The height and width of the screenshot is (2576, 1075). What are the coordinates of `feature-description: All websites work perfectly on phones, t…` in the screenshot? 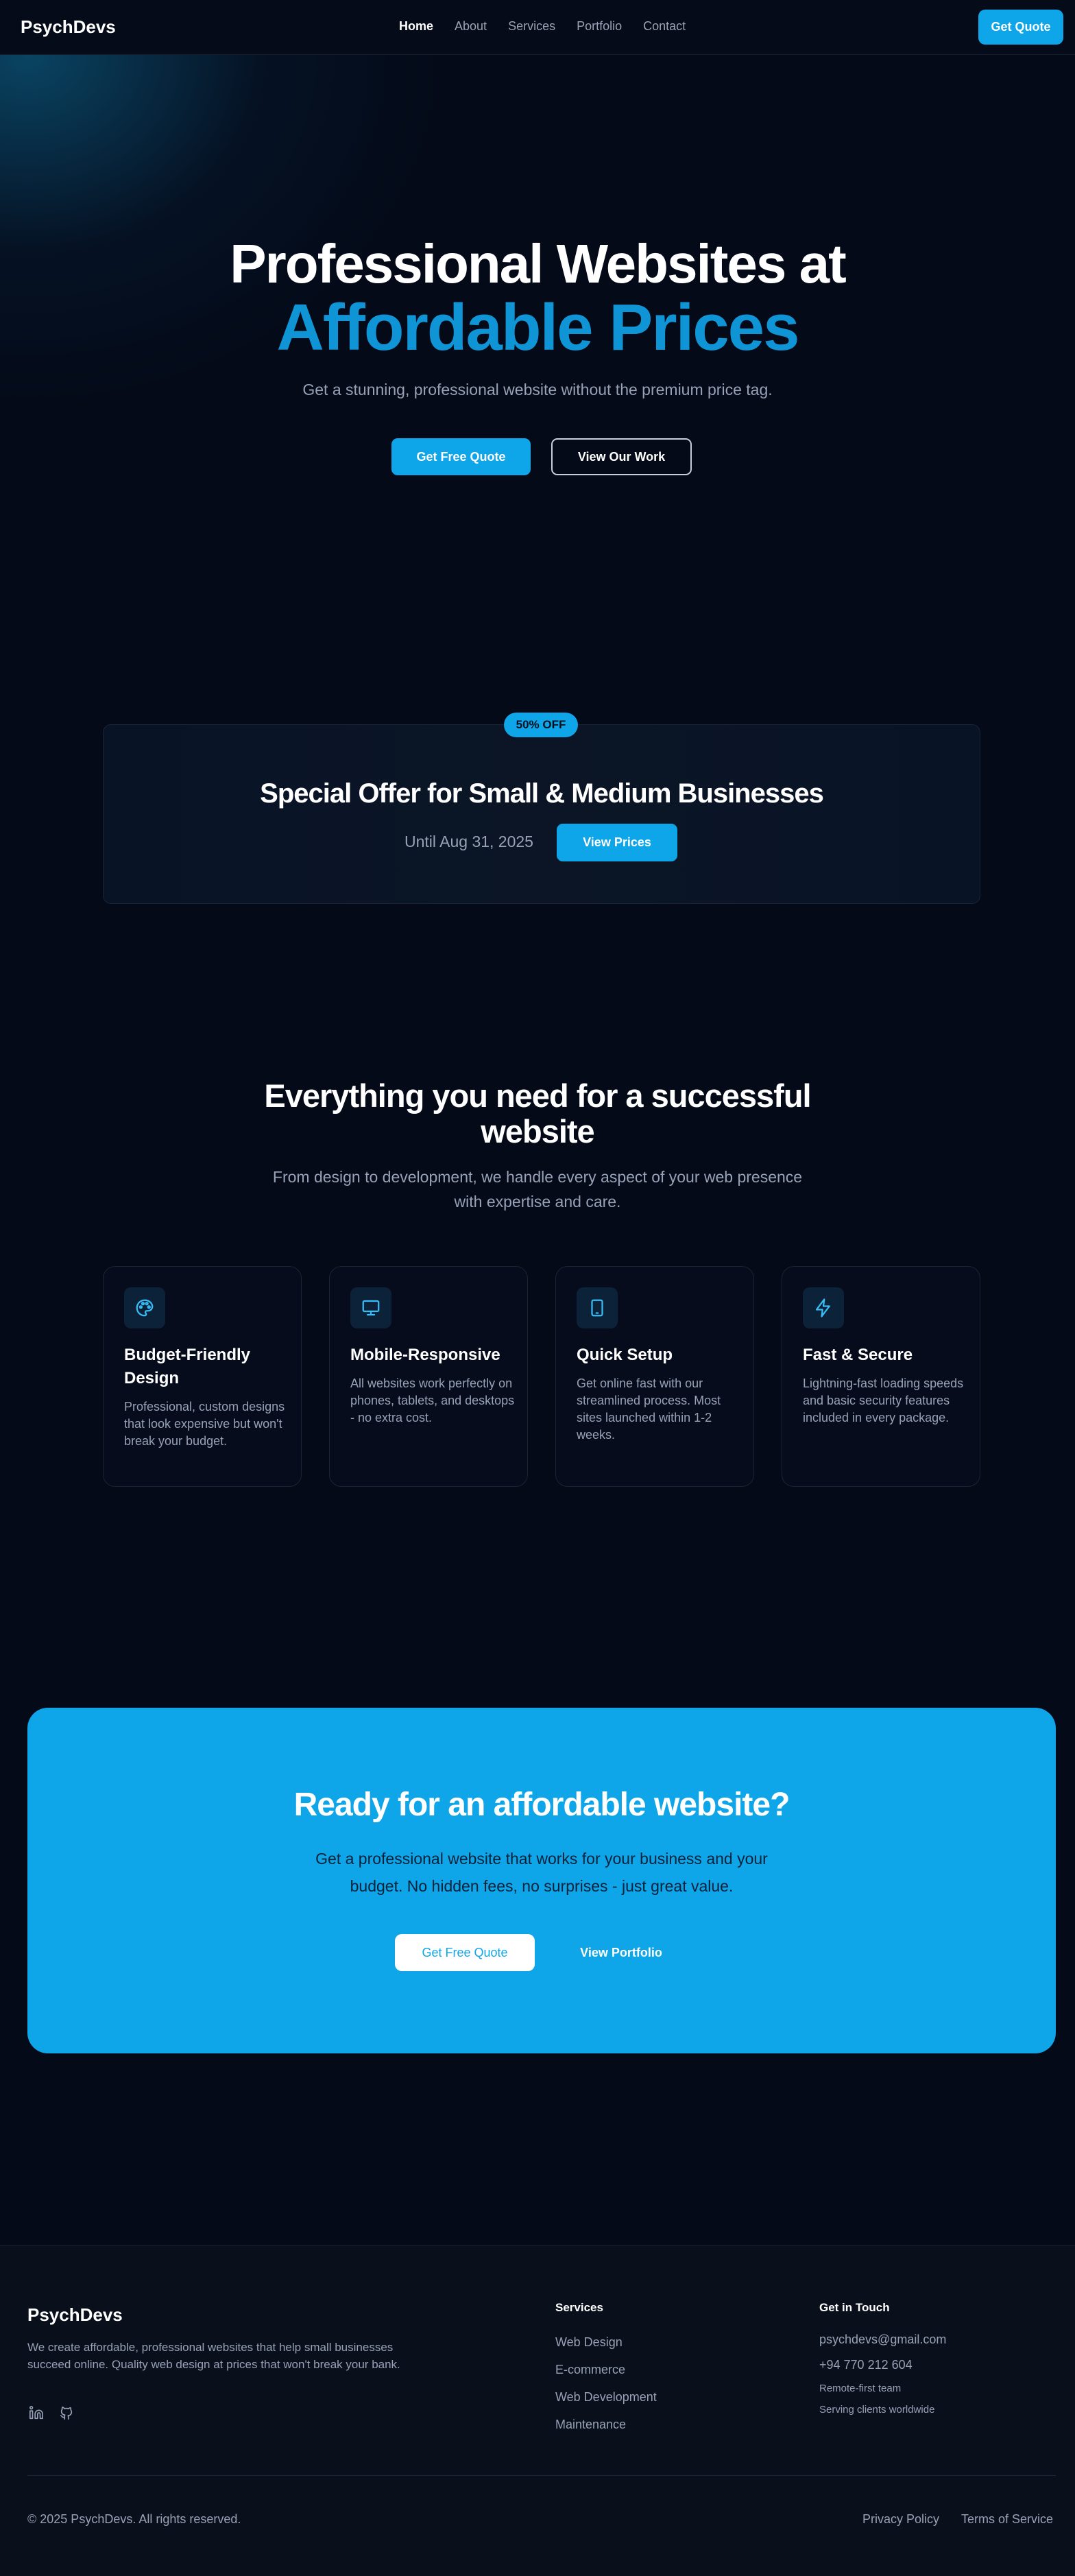 It's located at (432, 1400).